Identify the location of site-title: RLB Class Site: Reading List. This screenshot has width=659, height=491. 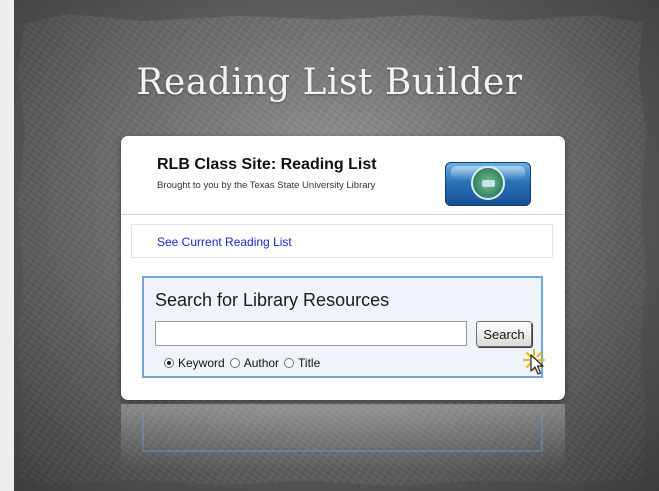
(267, 164).